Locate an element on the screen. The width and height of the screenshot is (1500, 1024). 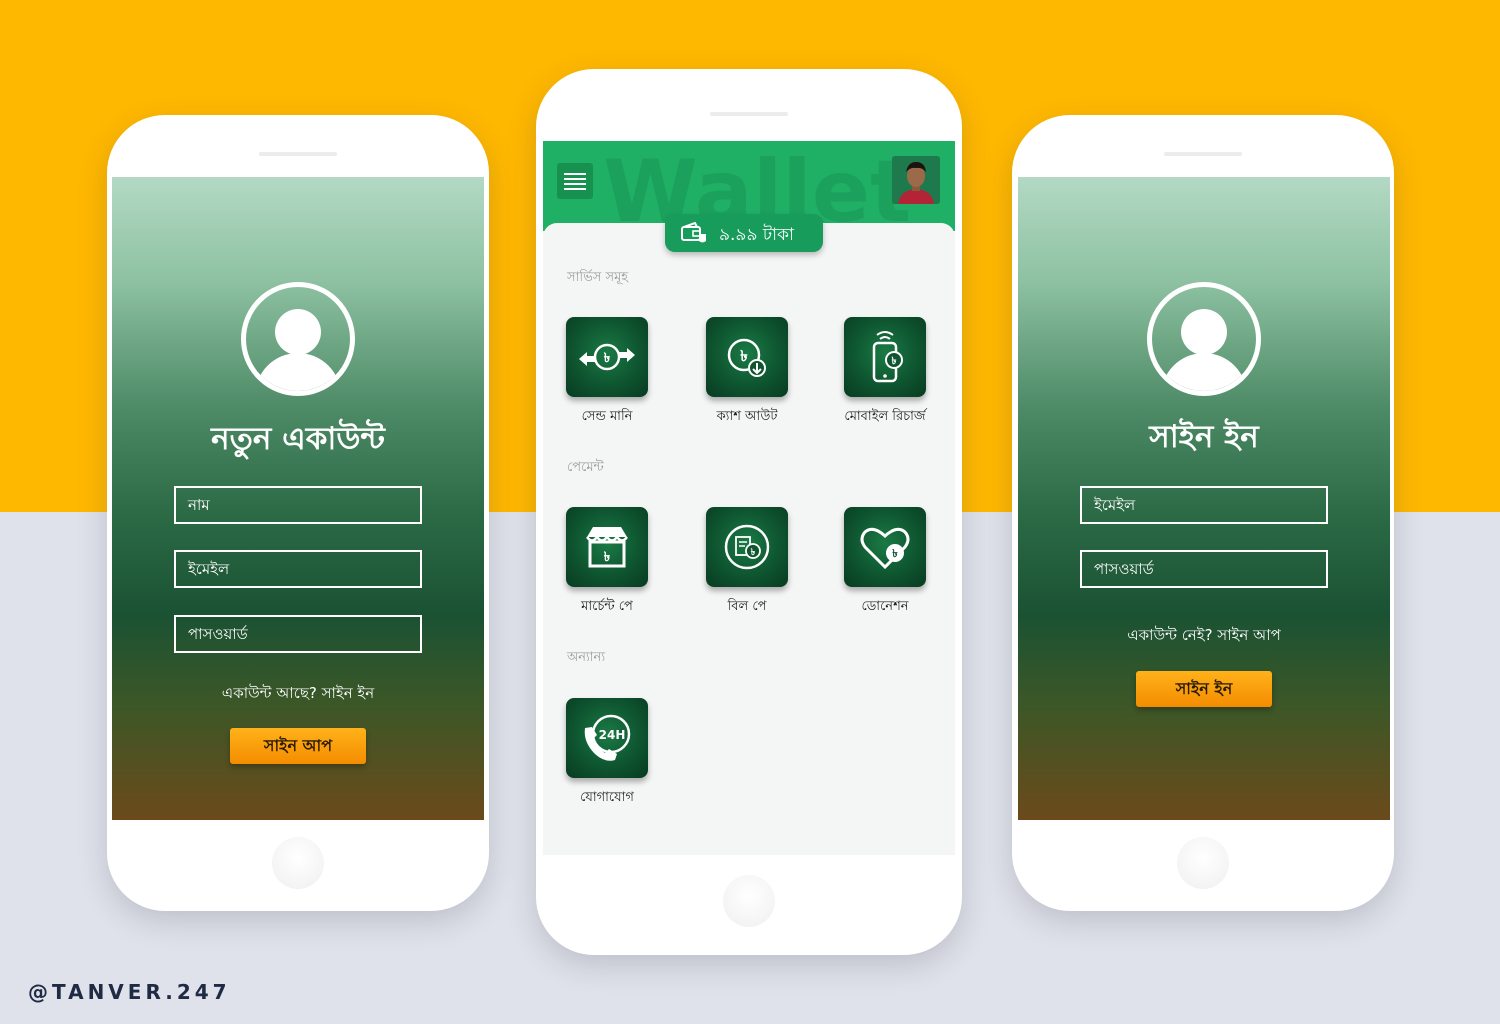
send-money-icon: ৳ is located at coordinates (607, 357).